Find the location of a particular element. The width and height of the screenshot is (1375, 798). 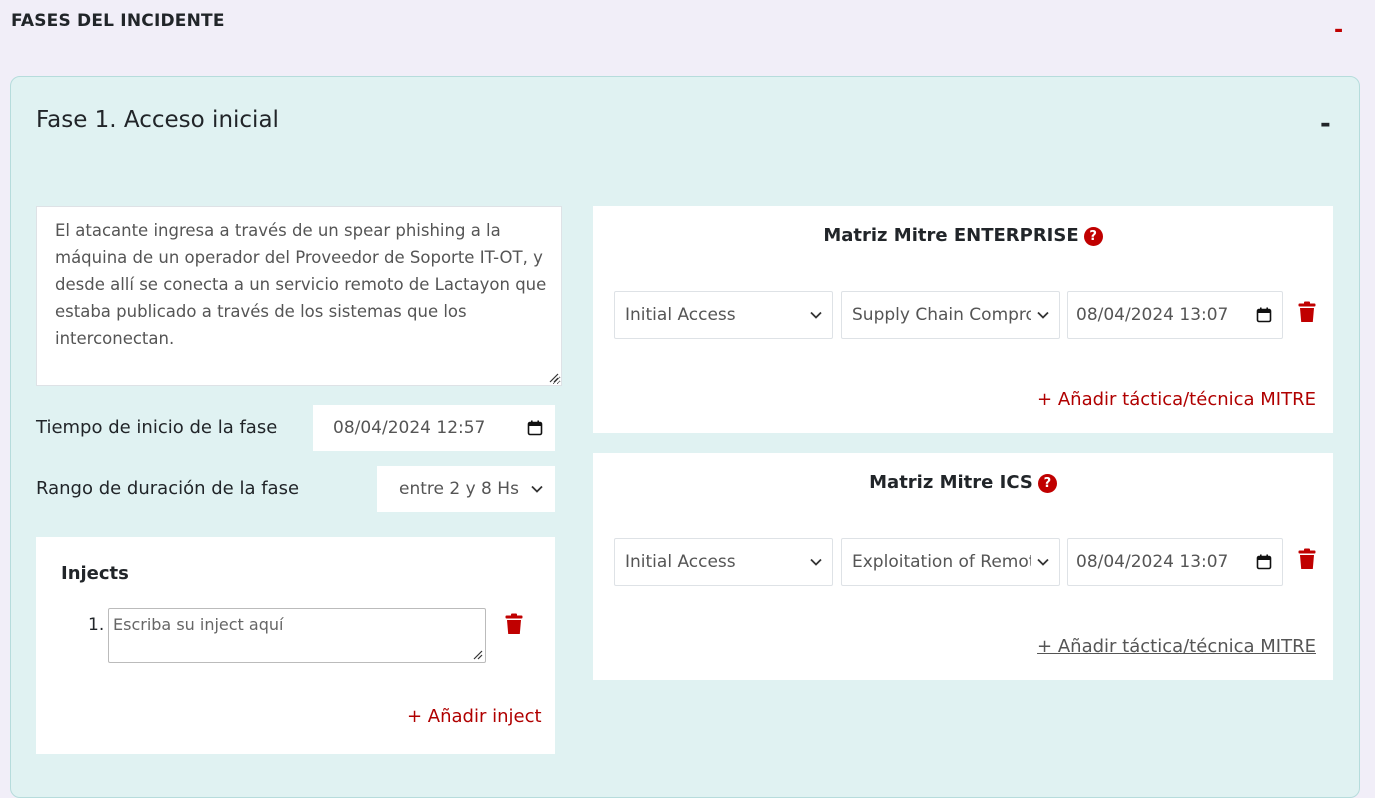

enterprise-matrix-title: Matriz Mitre ENTERPRISE is located at coordinates (951, 235).